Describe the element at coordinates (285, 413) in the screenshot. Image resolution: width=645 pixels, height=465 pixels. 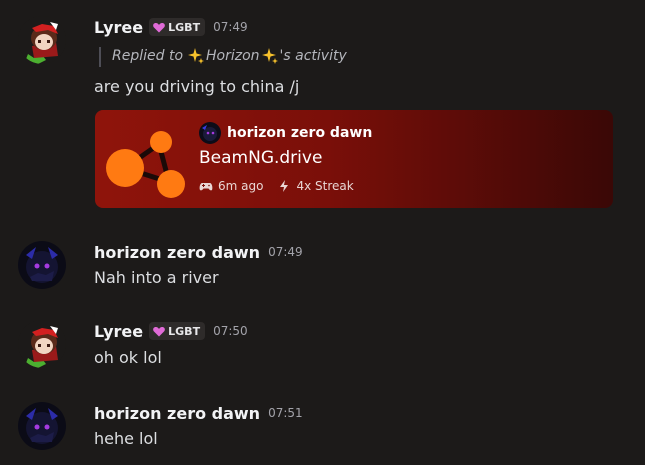
I see `timestamp: 07:51` at that location.